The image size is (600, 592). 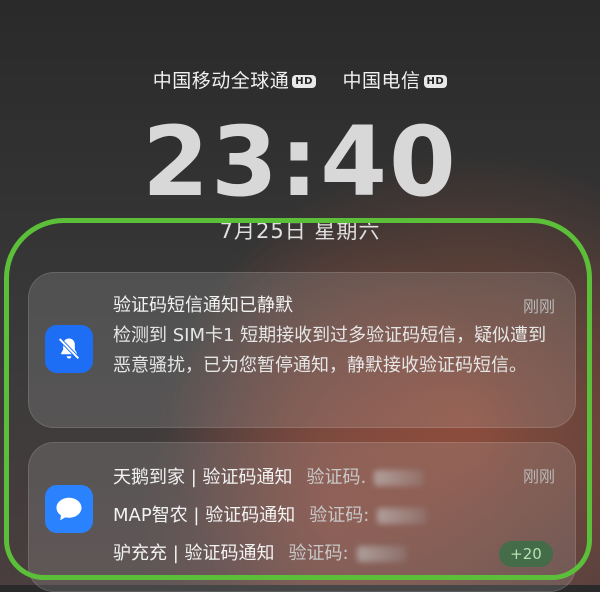 I want to click on more-count-badge: +20, so click(x=526, y=554).